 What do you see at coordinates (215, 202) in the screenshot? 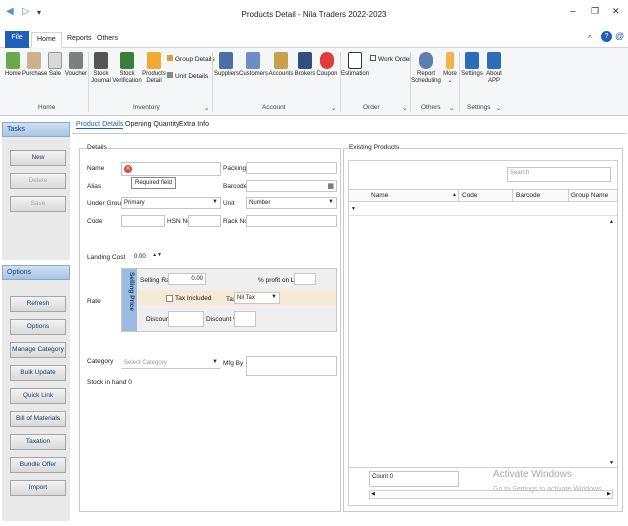
I see `under-group-dropdown-icon: ▼` at bounding box center [215, 202].